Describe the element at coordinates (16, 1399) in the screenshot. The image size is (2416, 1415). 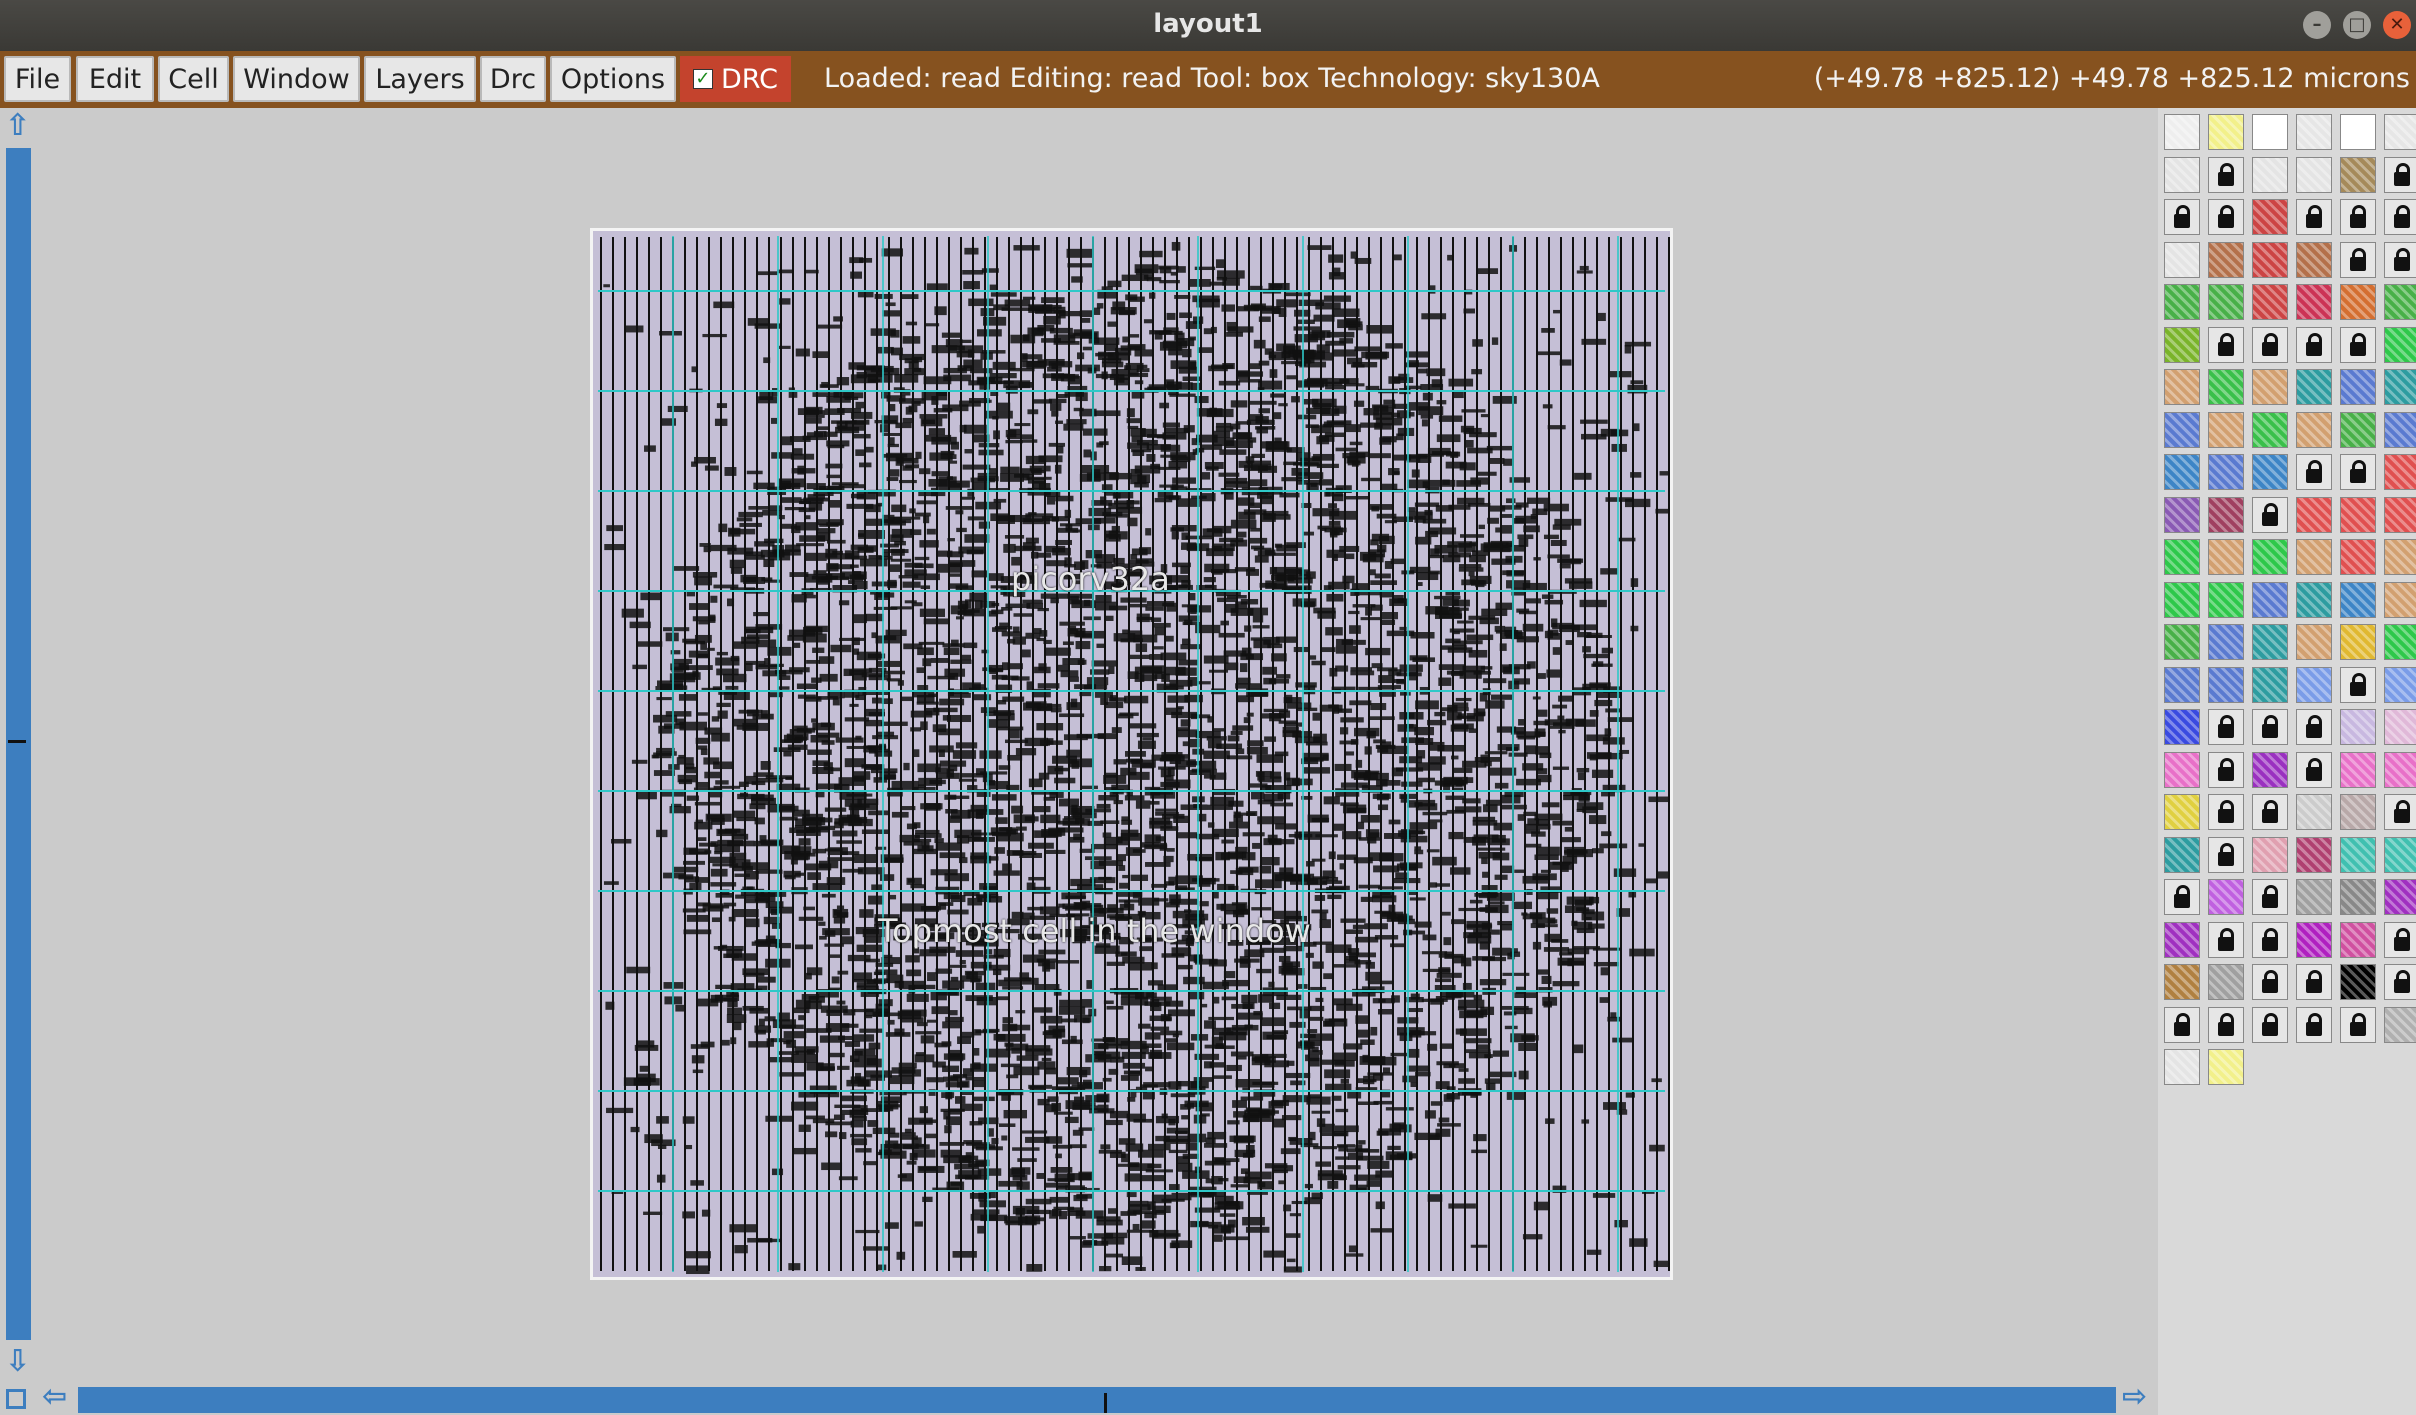
I see `zoom-box-icon` at that location.